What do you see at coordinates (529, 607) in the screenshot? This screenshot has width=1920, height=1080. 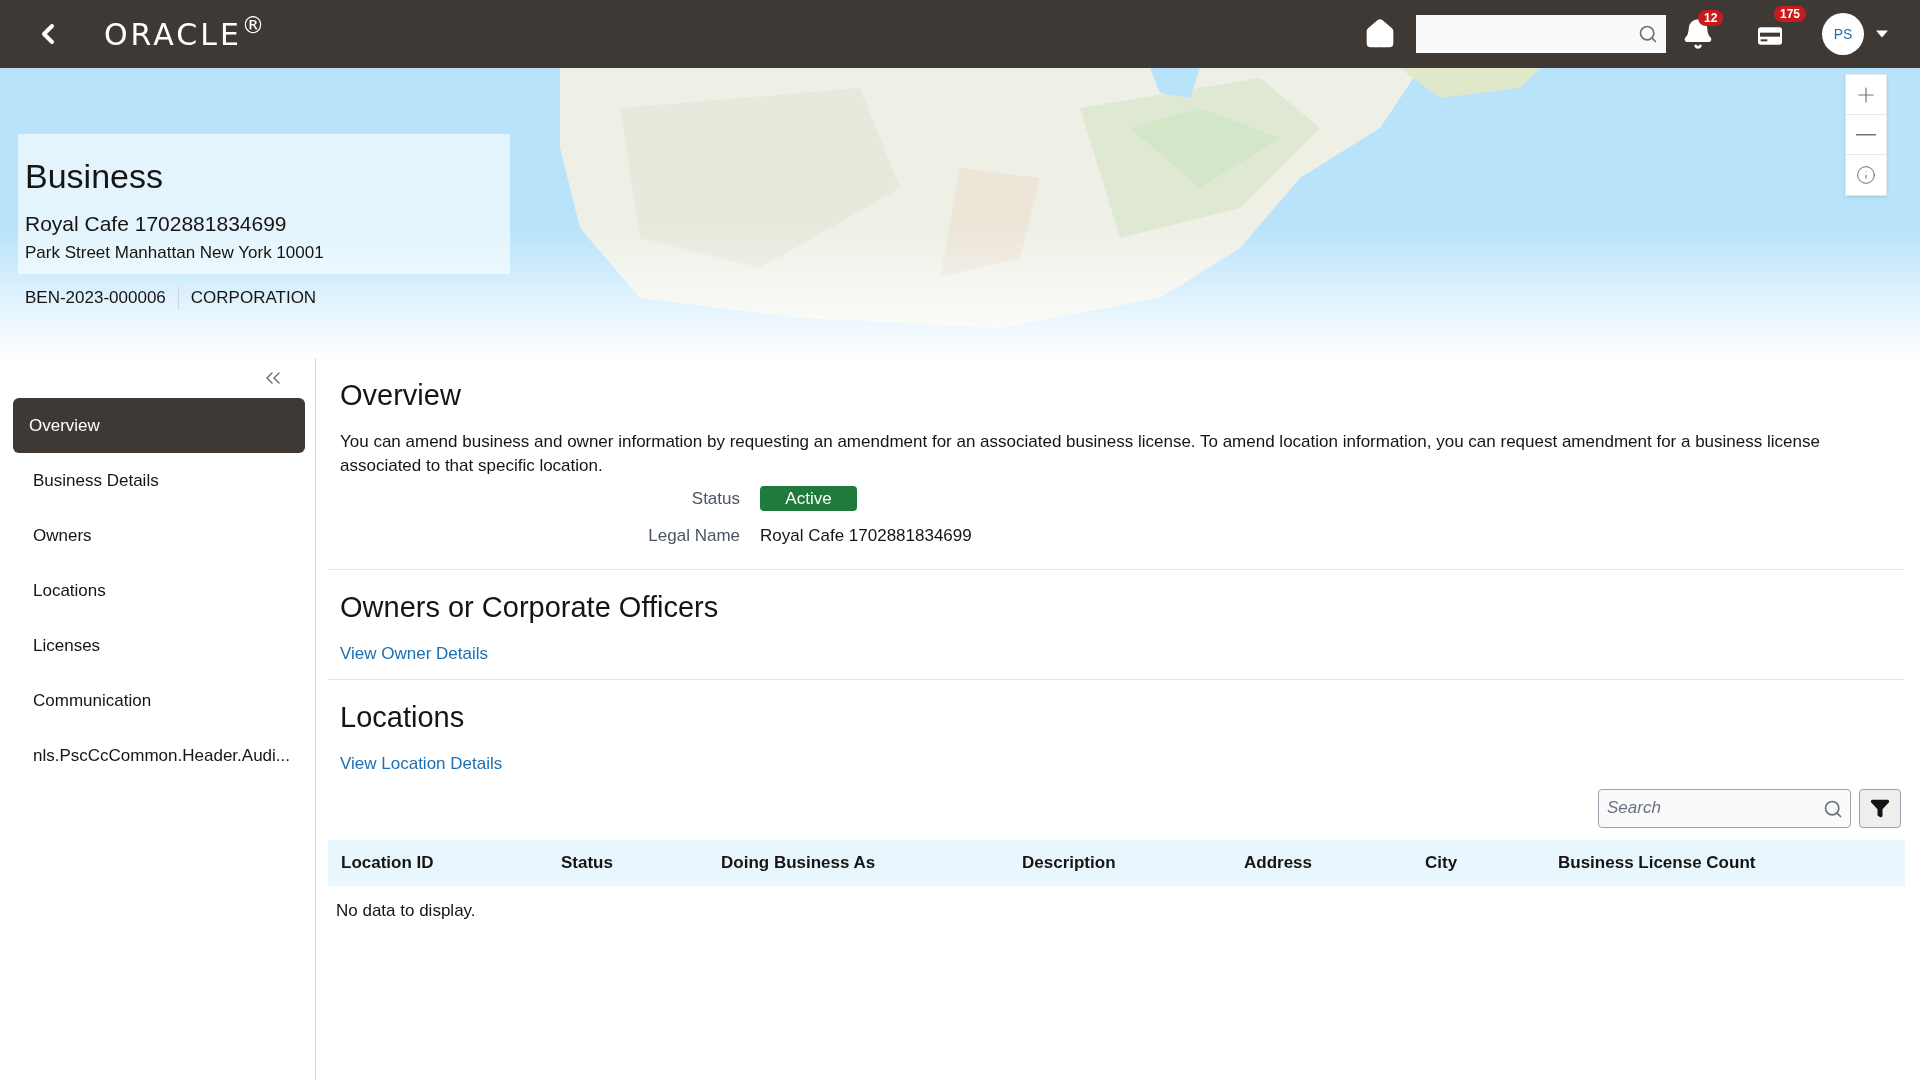 I see `section-title: Owners or Corporate Officers` at bounding box center [529, 607].